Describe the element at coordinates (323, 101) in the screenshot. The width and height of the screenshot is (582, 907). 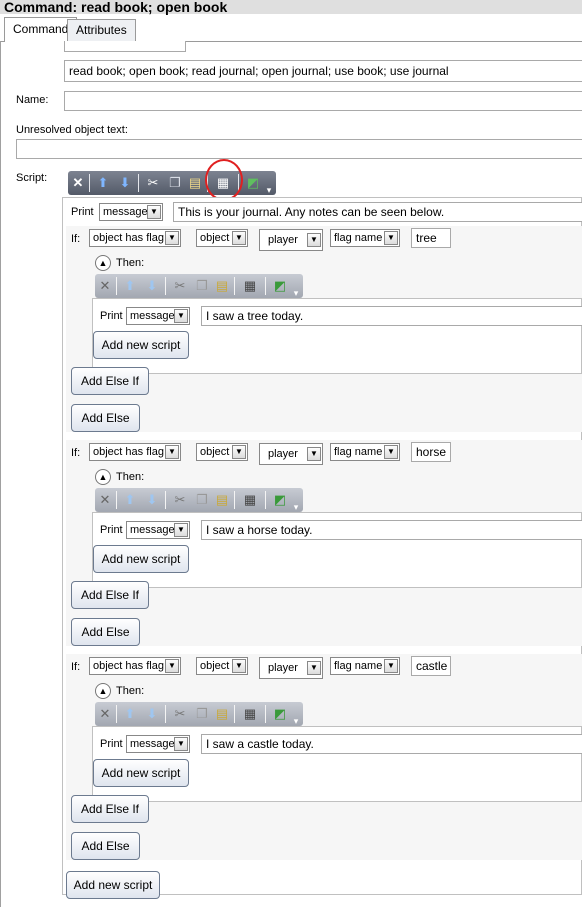
I see `name-input` at that location.